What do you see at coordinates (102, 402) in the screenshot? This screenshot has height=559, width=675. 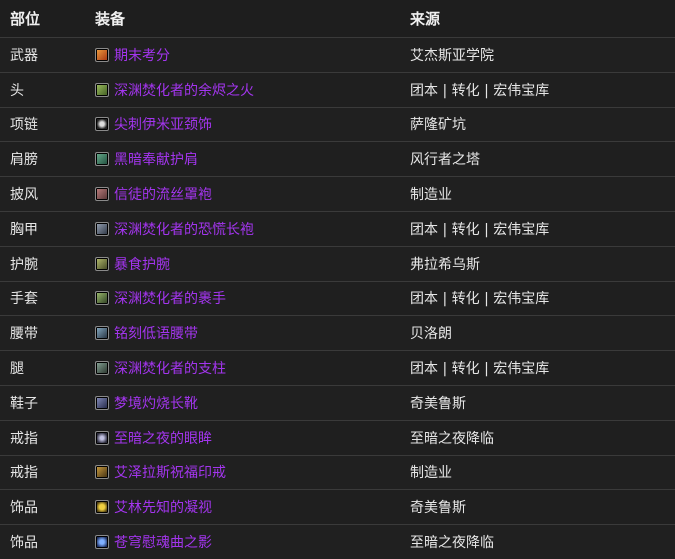 I see `boots-icon` at bounding box center [102, 402].